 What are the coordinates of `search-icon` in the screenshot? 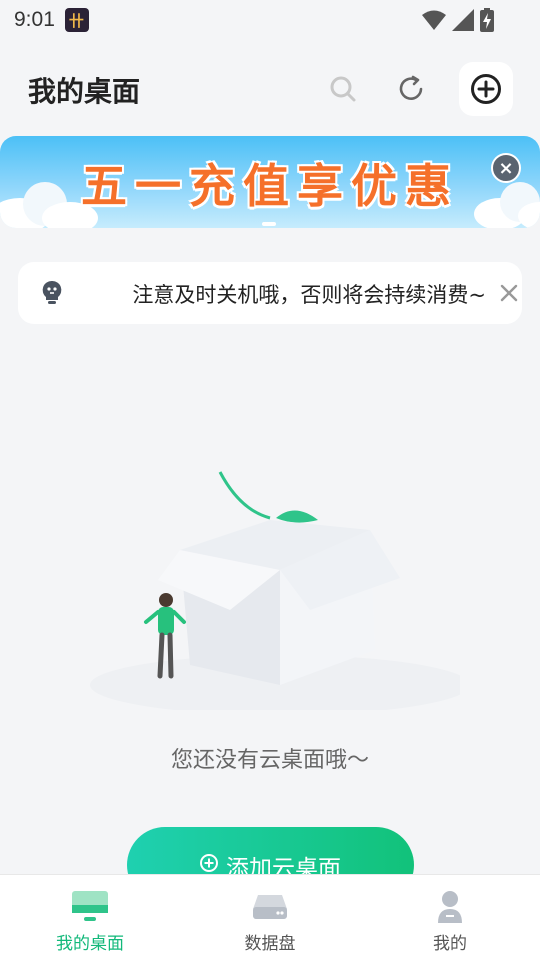 It's located at (343, 89).